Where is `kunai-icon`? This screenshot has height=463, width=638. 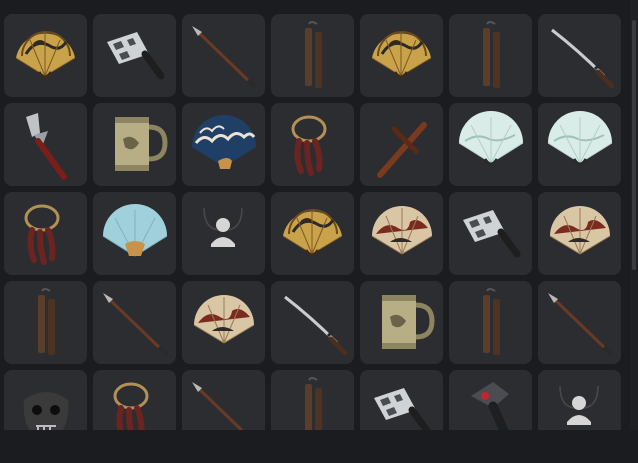
kunai-icon is located at coordinates (46, 146).